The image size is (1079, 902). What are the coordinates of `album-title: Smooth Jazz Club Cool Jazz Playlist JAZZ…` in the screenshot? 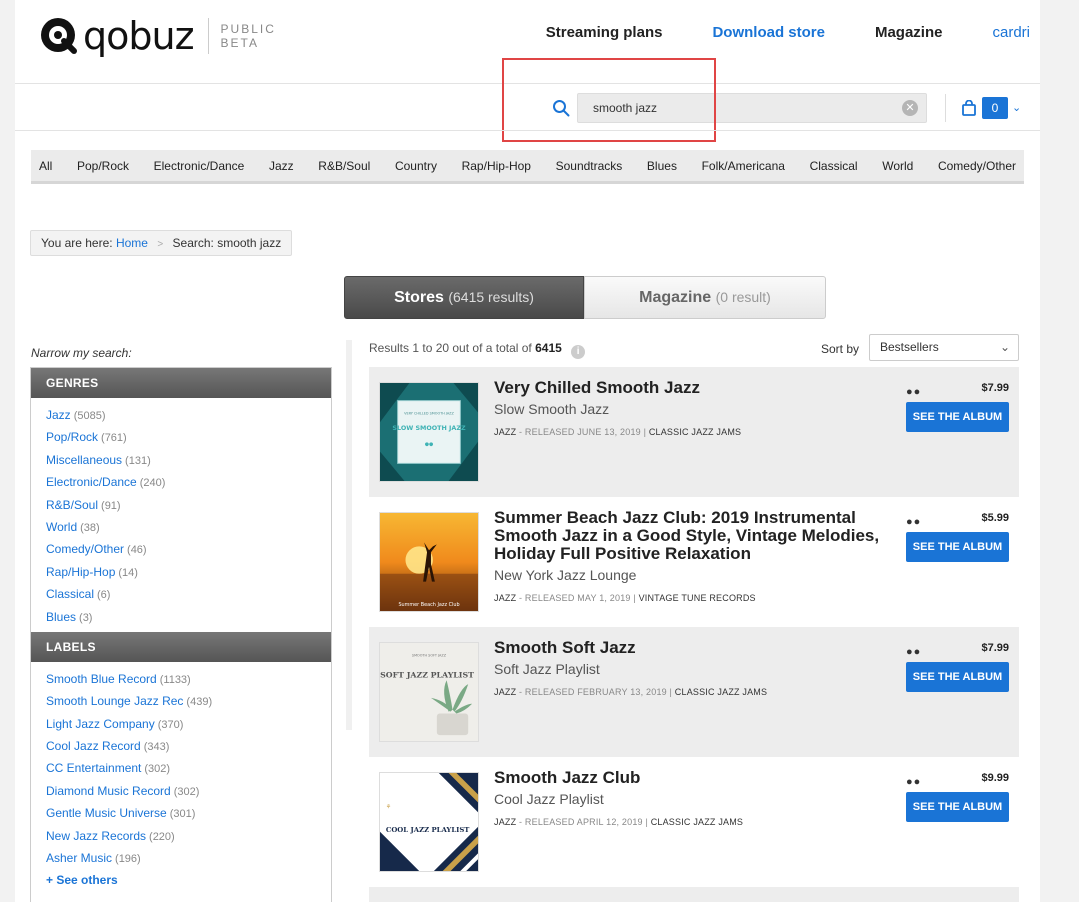 It's located at (694, 800).